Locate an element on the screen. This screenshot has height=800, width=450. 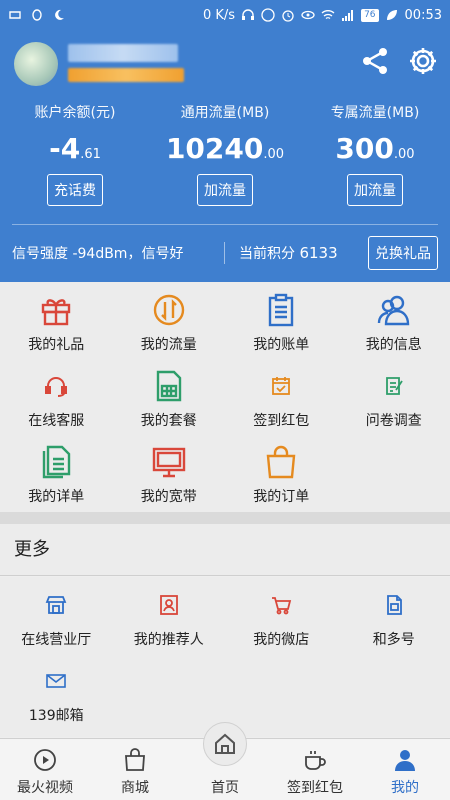
signal-label: 信号强度 is located at coordinates (40, 254).